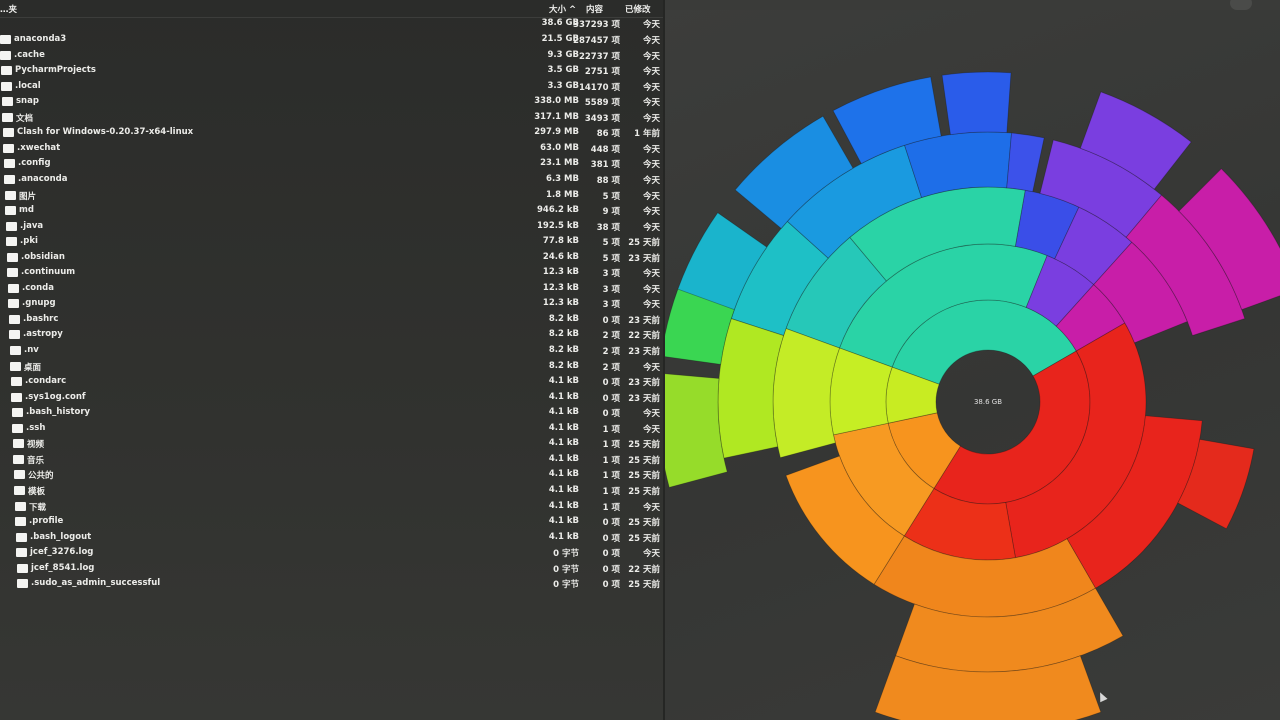 Image resolution: width=1280 pixels, height=720 pixels. What do you see at coordinates (331, 553) in the screenshot?
I see `table-row: jcef_3276.log 0 字节 0 项 今天` at bounding box center [331, 553].